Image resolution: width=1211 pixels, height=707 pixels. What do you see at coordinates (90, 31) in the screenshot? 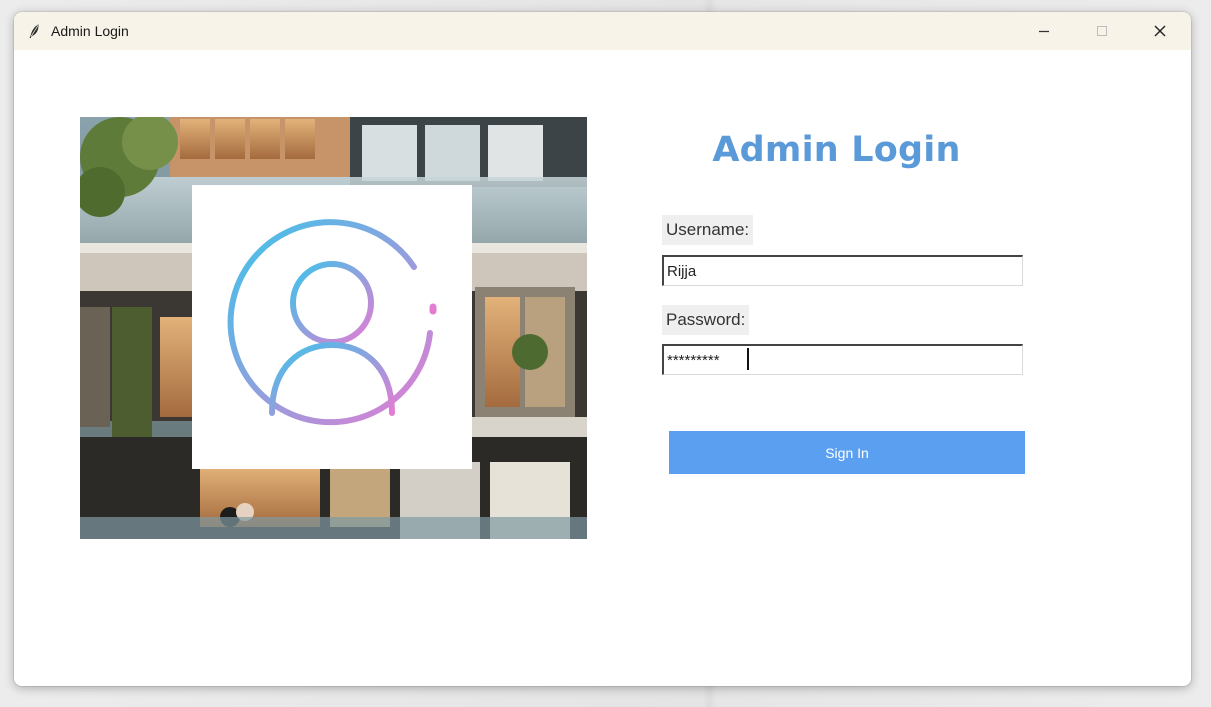
I see `window-title: Admin Login` at bounding box center [90, 31].